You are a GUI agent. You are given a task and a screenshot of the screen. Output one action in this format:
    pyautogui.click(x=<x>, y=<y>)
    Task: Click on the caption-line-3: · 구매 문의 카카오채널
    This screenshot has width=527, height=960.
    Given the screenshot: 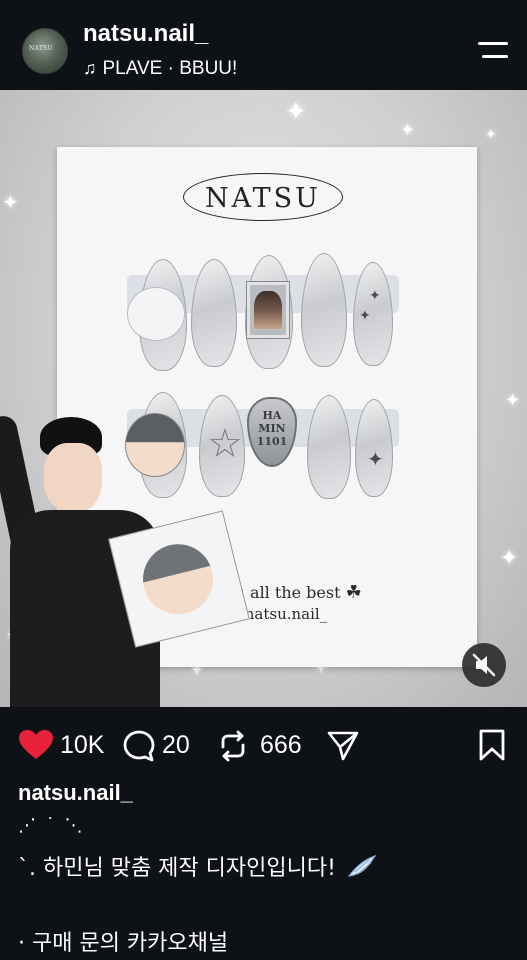 What is the action you would take?
    pyautogui.click(x=123, y=943)
    